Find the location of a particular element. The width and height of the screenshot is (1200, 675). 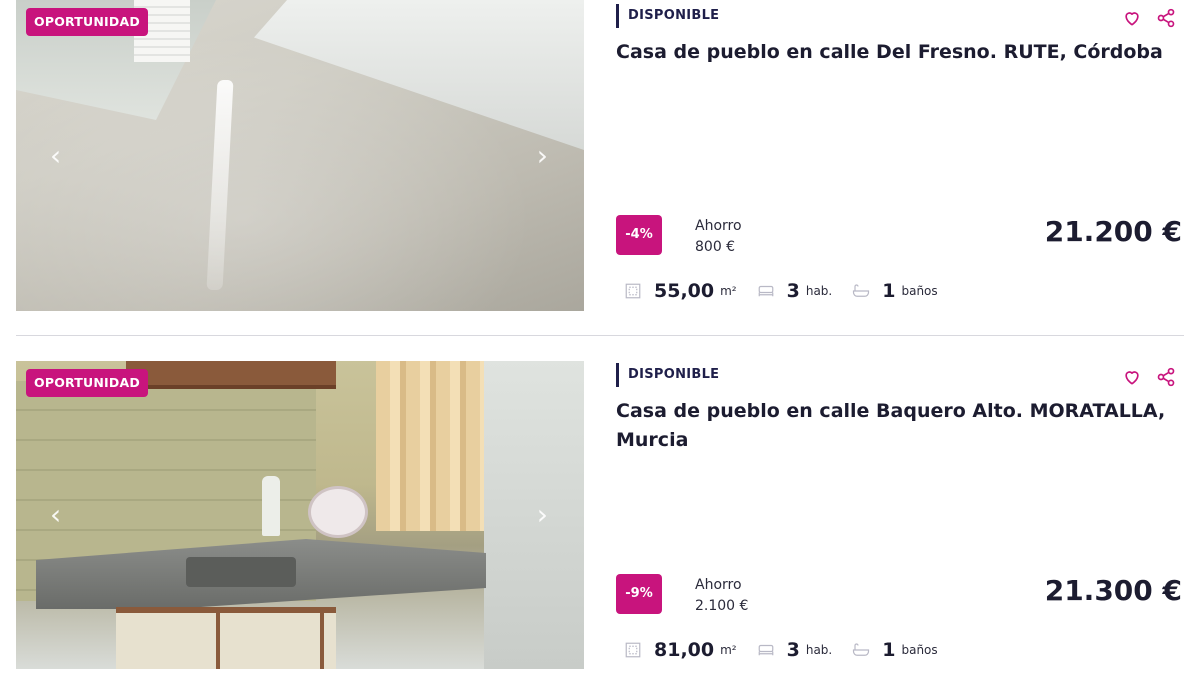

divider is located at coordinates (600, 335).